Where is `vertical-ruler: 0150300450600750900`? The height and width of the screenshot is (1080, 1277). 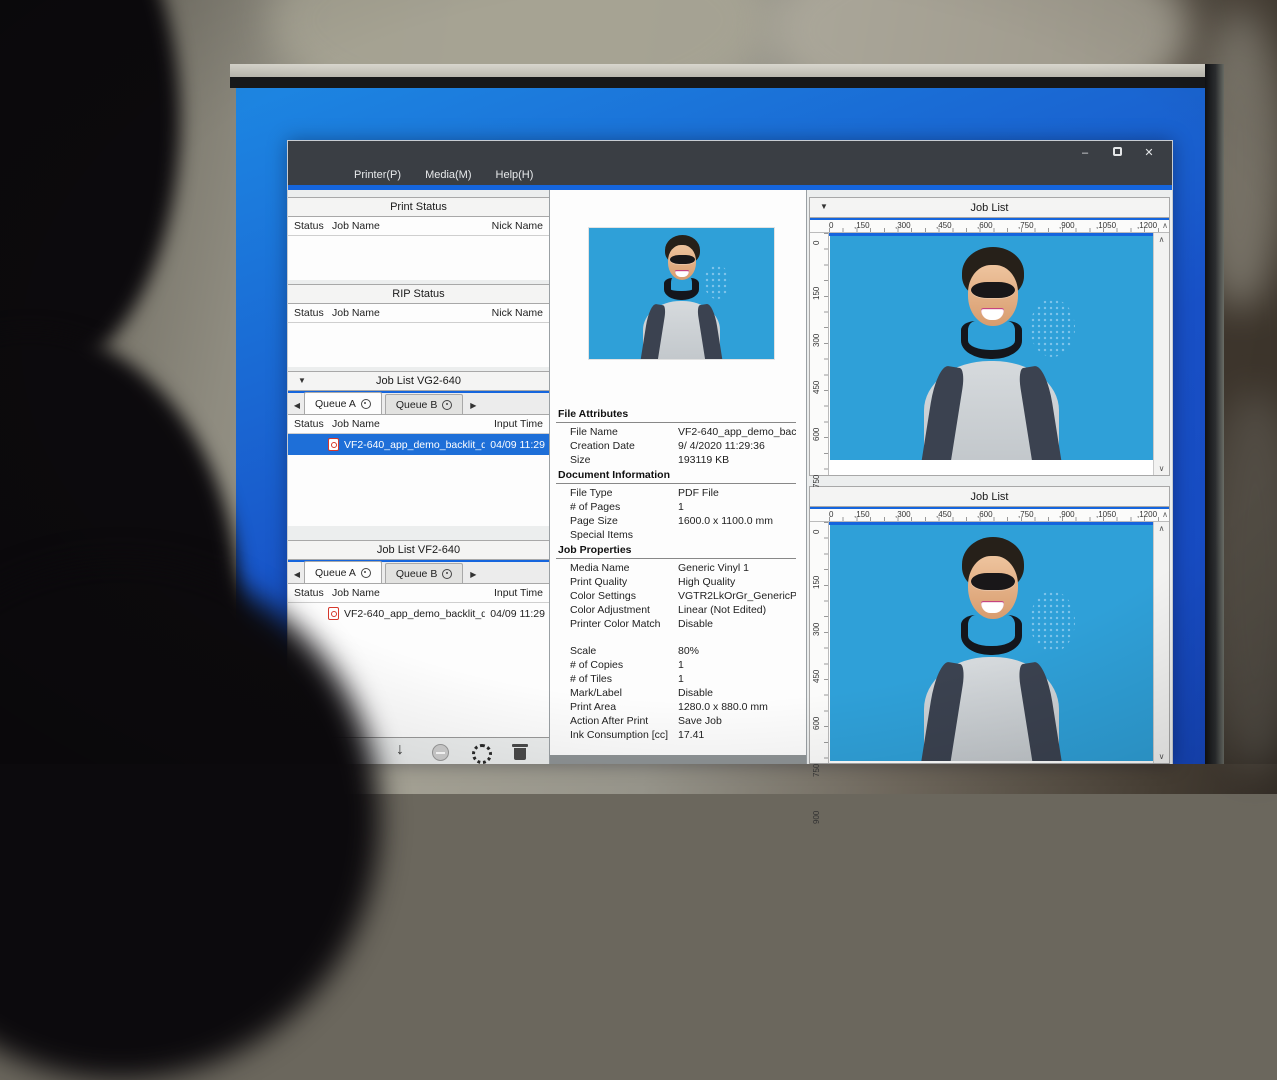
vertical-ruler: 0150300450600750900 is located at coordinates (819, 642).